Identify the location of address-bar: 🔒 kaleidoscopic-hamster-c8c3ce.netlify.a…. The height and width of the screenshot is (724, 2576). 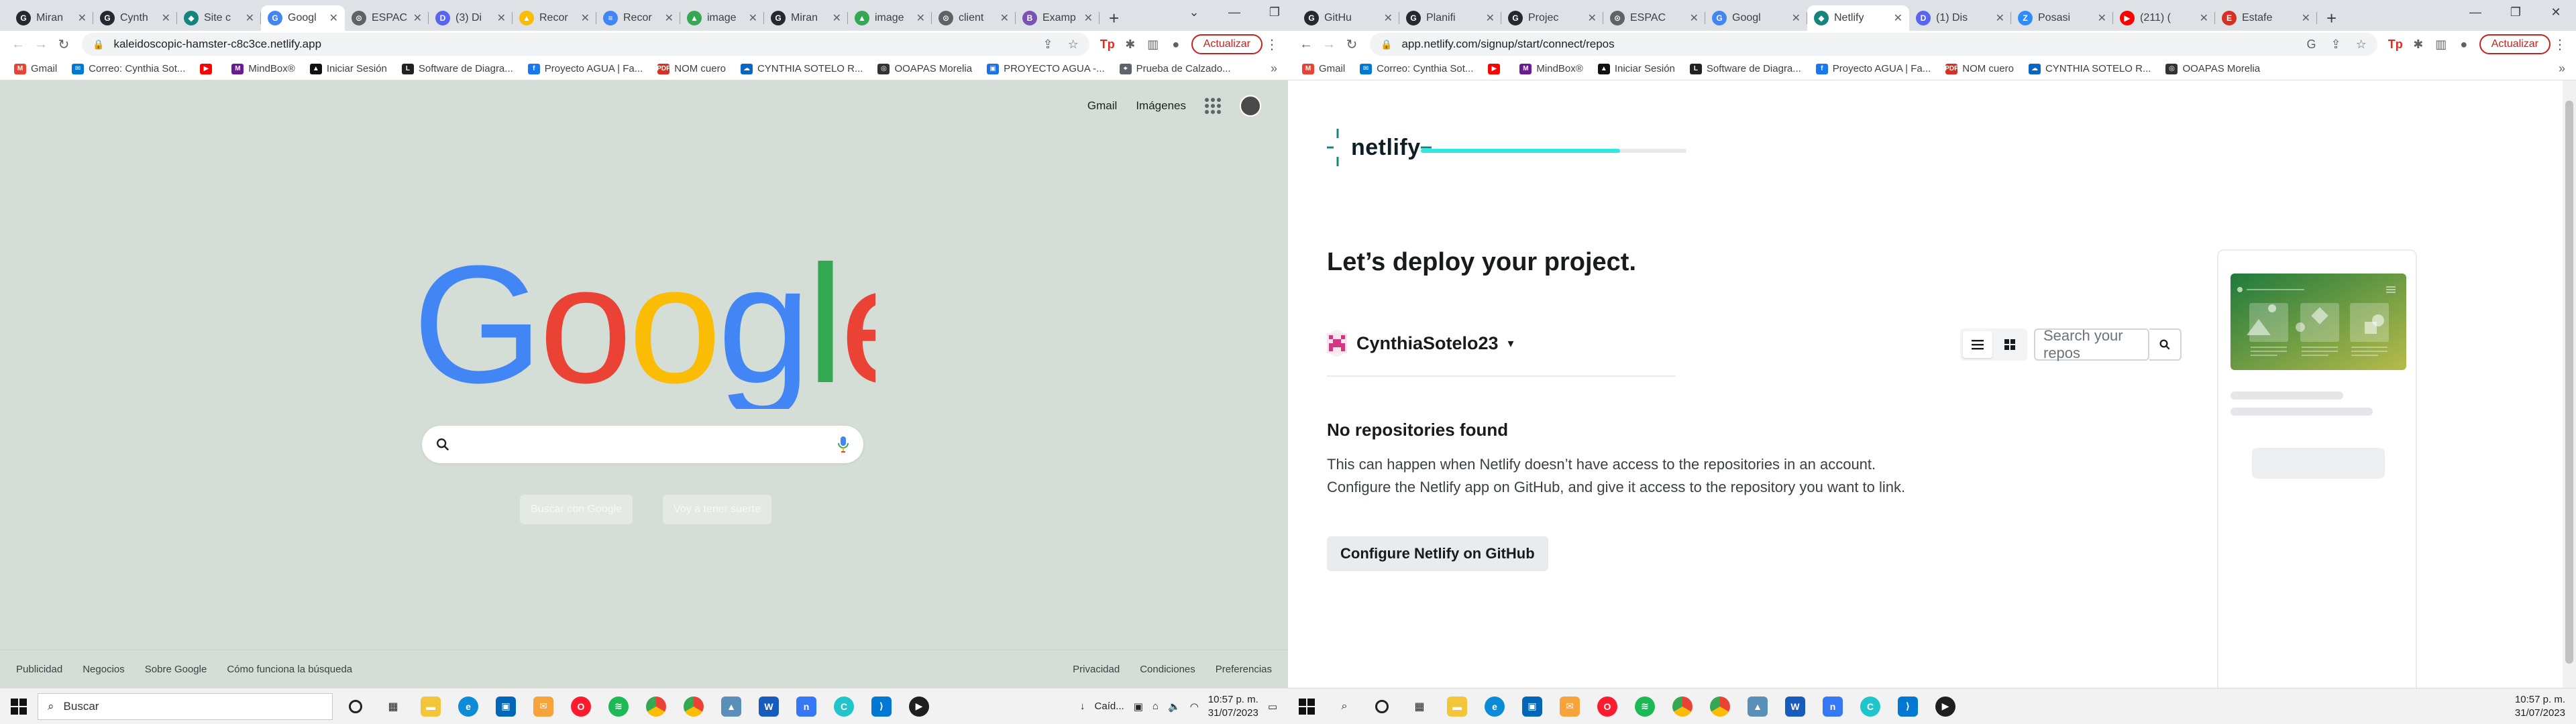
(585, 44).